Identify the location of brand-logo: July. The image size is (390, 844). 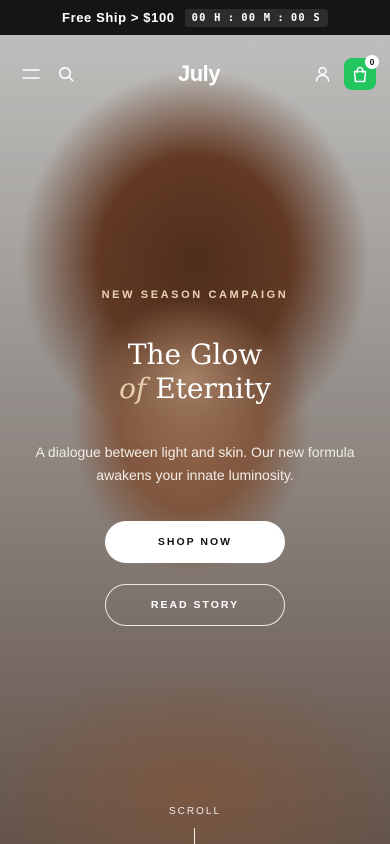
(199, 74).